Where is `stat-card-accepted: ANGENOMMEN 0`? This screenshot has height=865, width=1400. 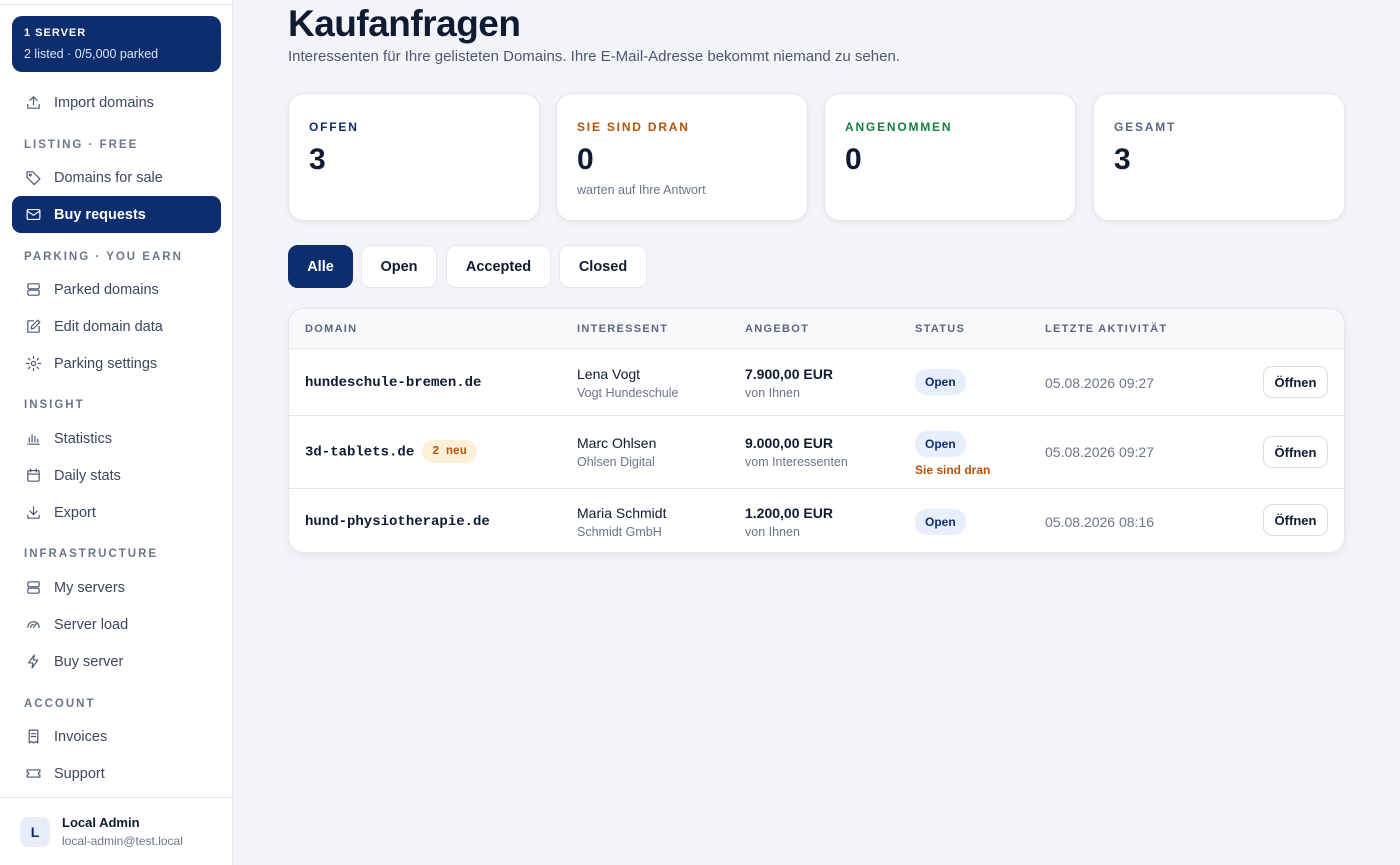
stat-card-accepted: ANGENOMMEN 0 is located at coordinates (950, 157).